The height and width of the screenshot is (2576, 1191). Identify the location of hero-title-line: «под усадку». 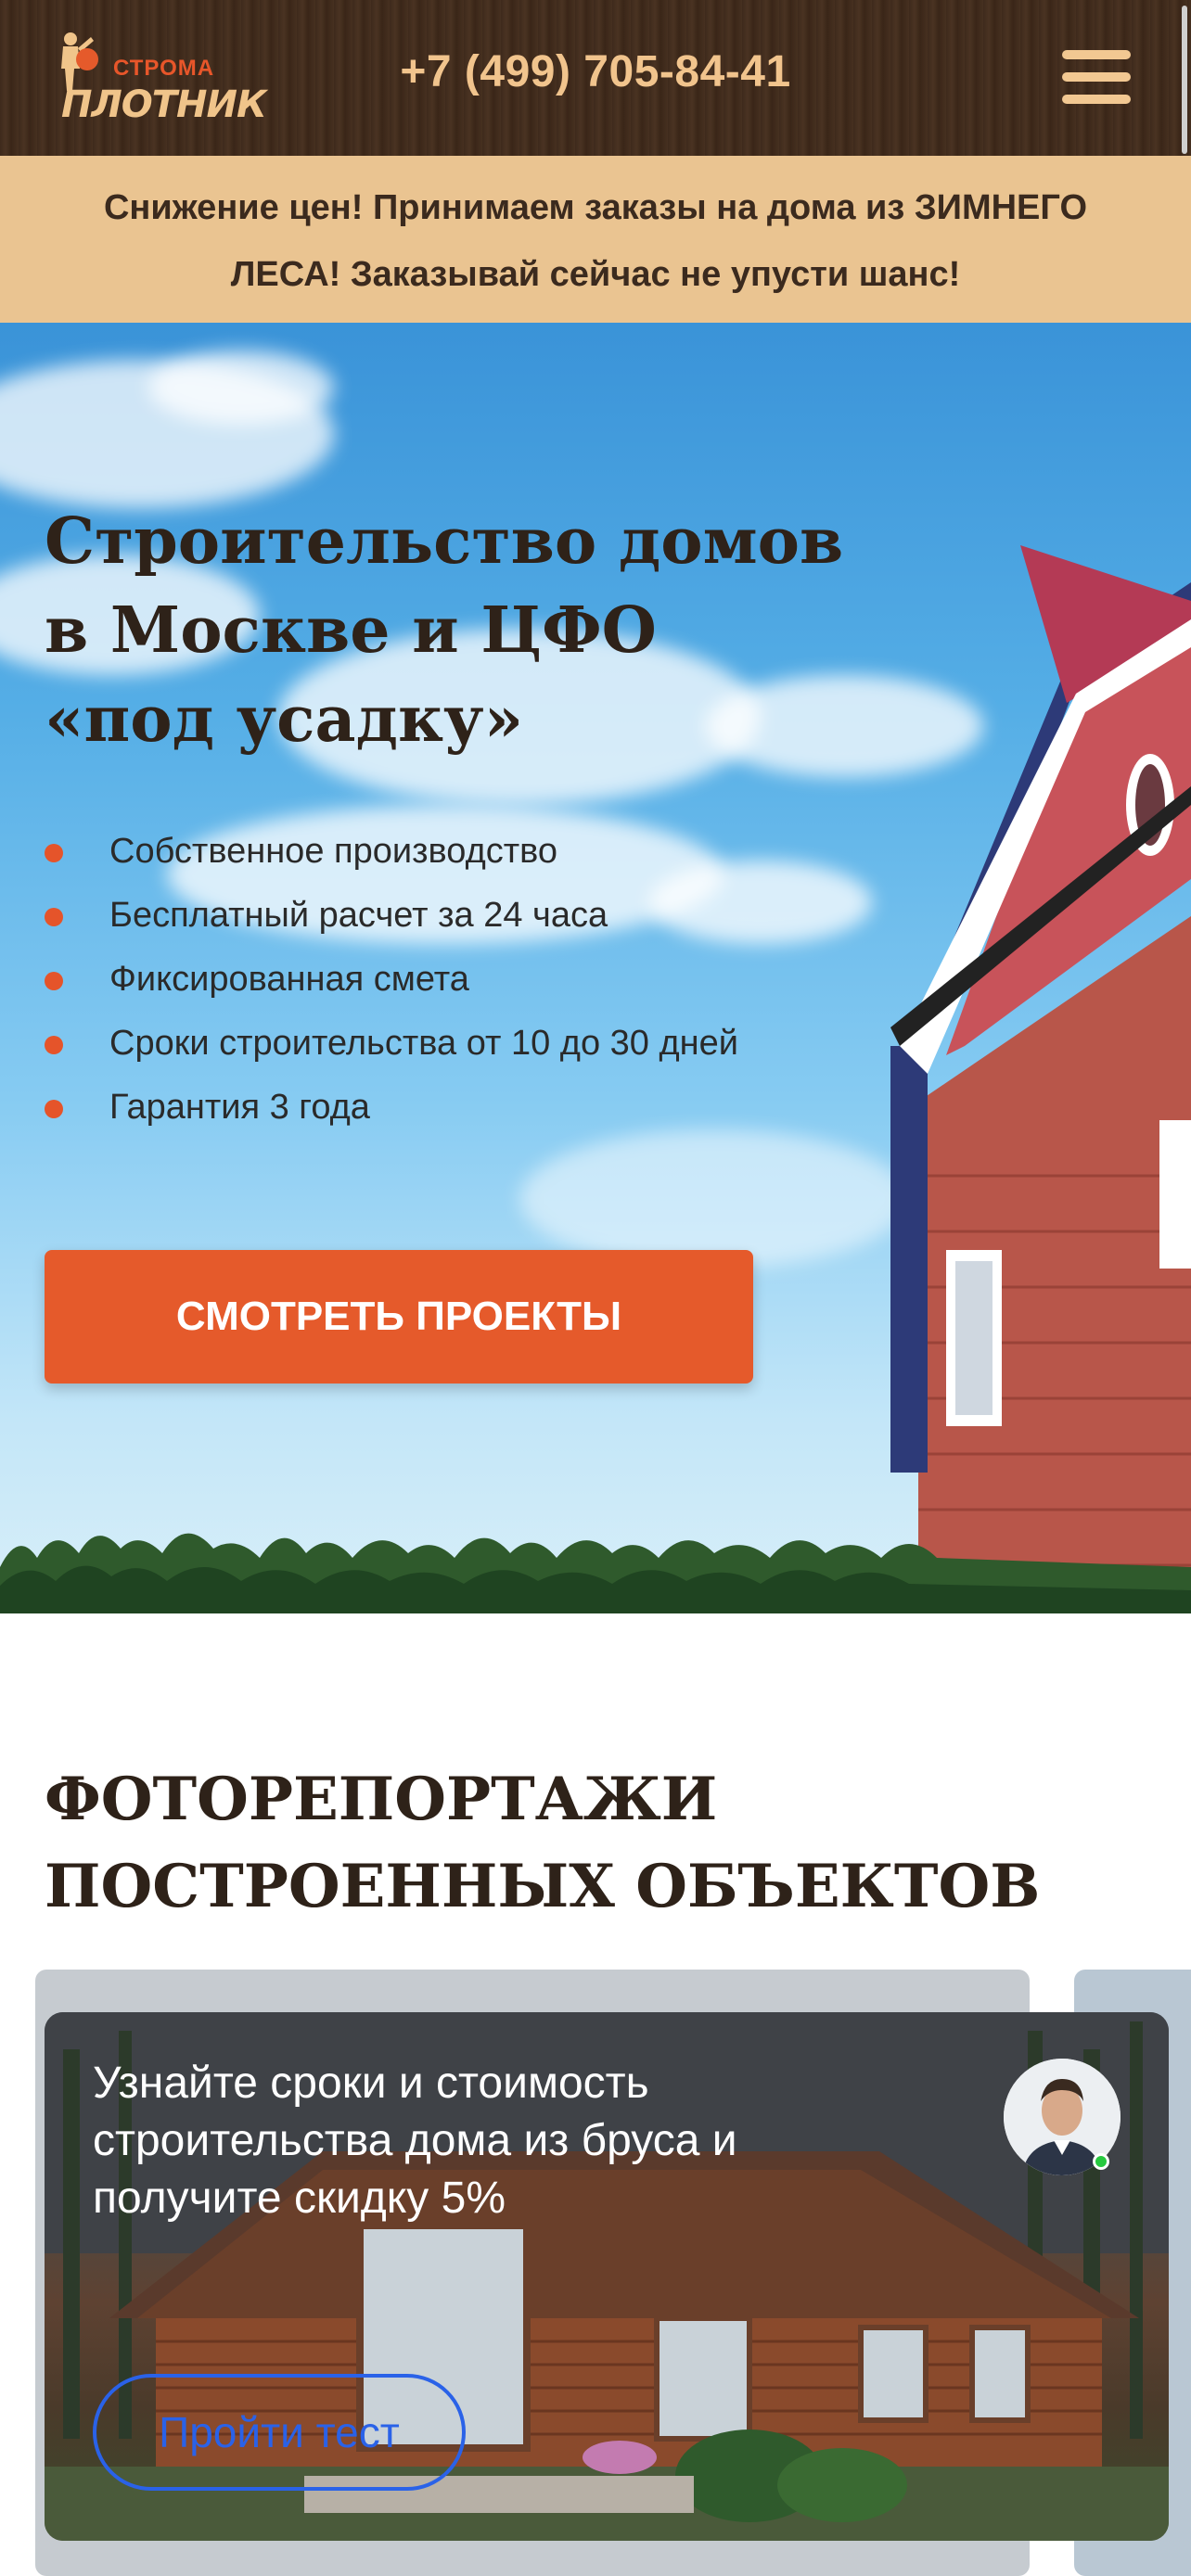
(284, 719).